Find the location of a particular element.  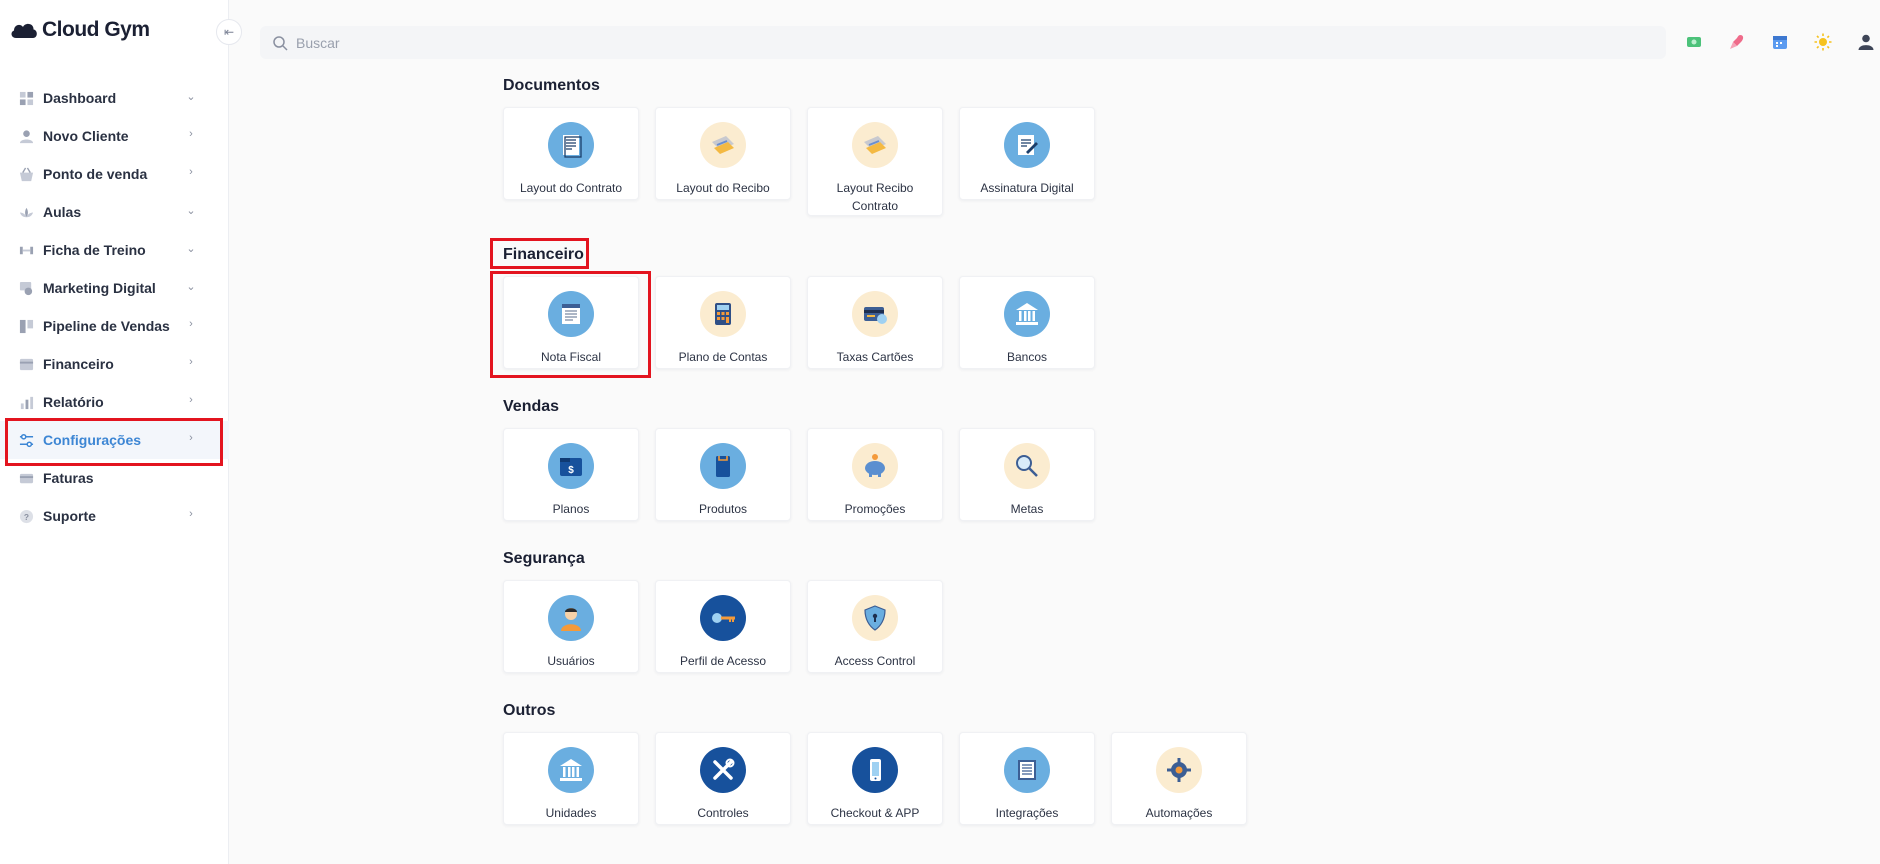

card-label: Controles is located at coordinates (723, 813).